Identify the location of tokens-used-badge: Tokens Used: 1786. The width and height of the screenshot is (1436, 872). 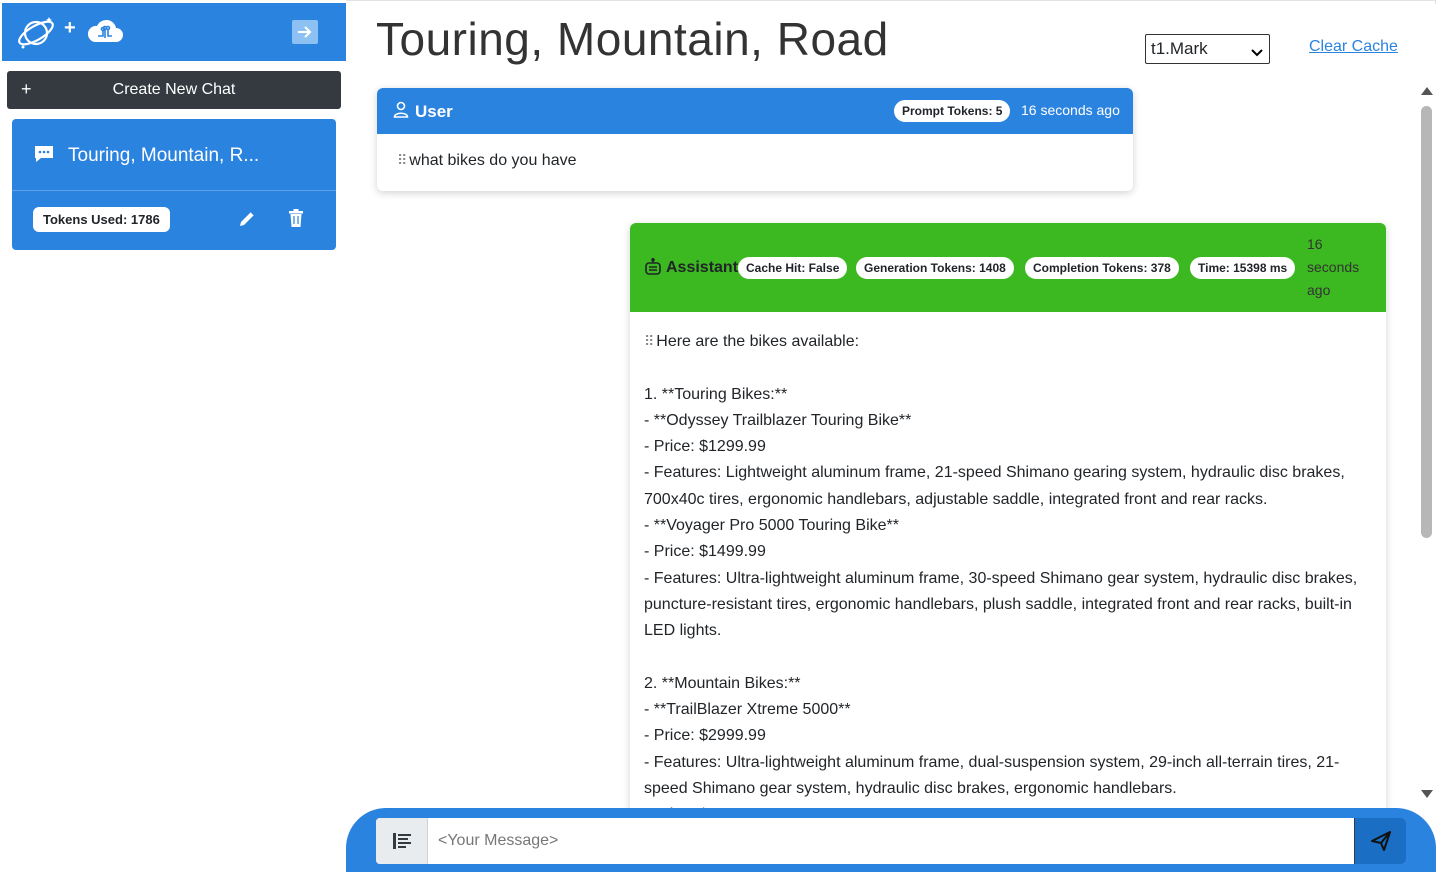
(101, 219).